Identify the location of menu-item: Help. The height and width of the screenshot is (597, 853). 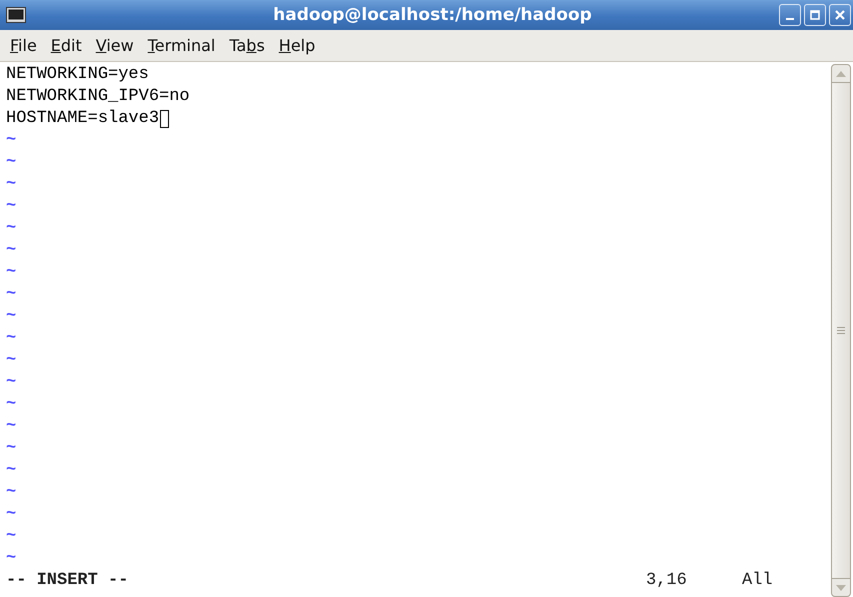
(297, 45).